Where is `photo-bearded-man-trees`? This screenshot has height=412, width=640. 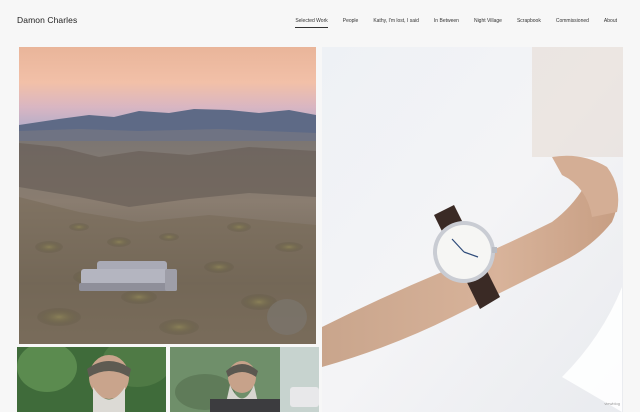
photo-bearded-man-trees is located at coordinates (91, 379).